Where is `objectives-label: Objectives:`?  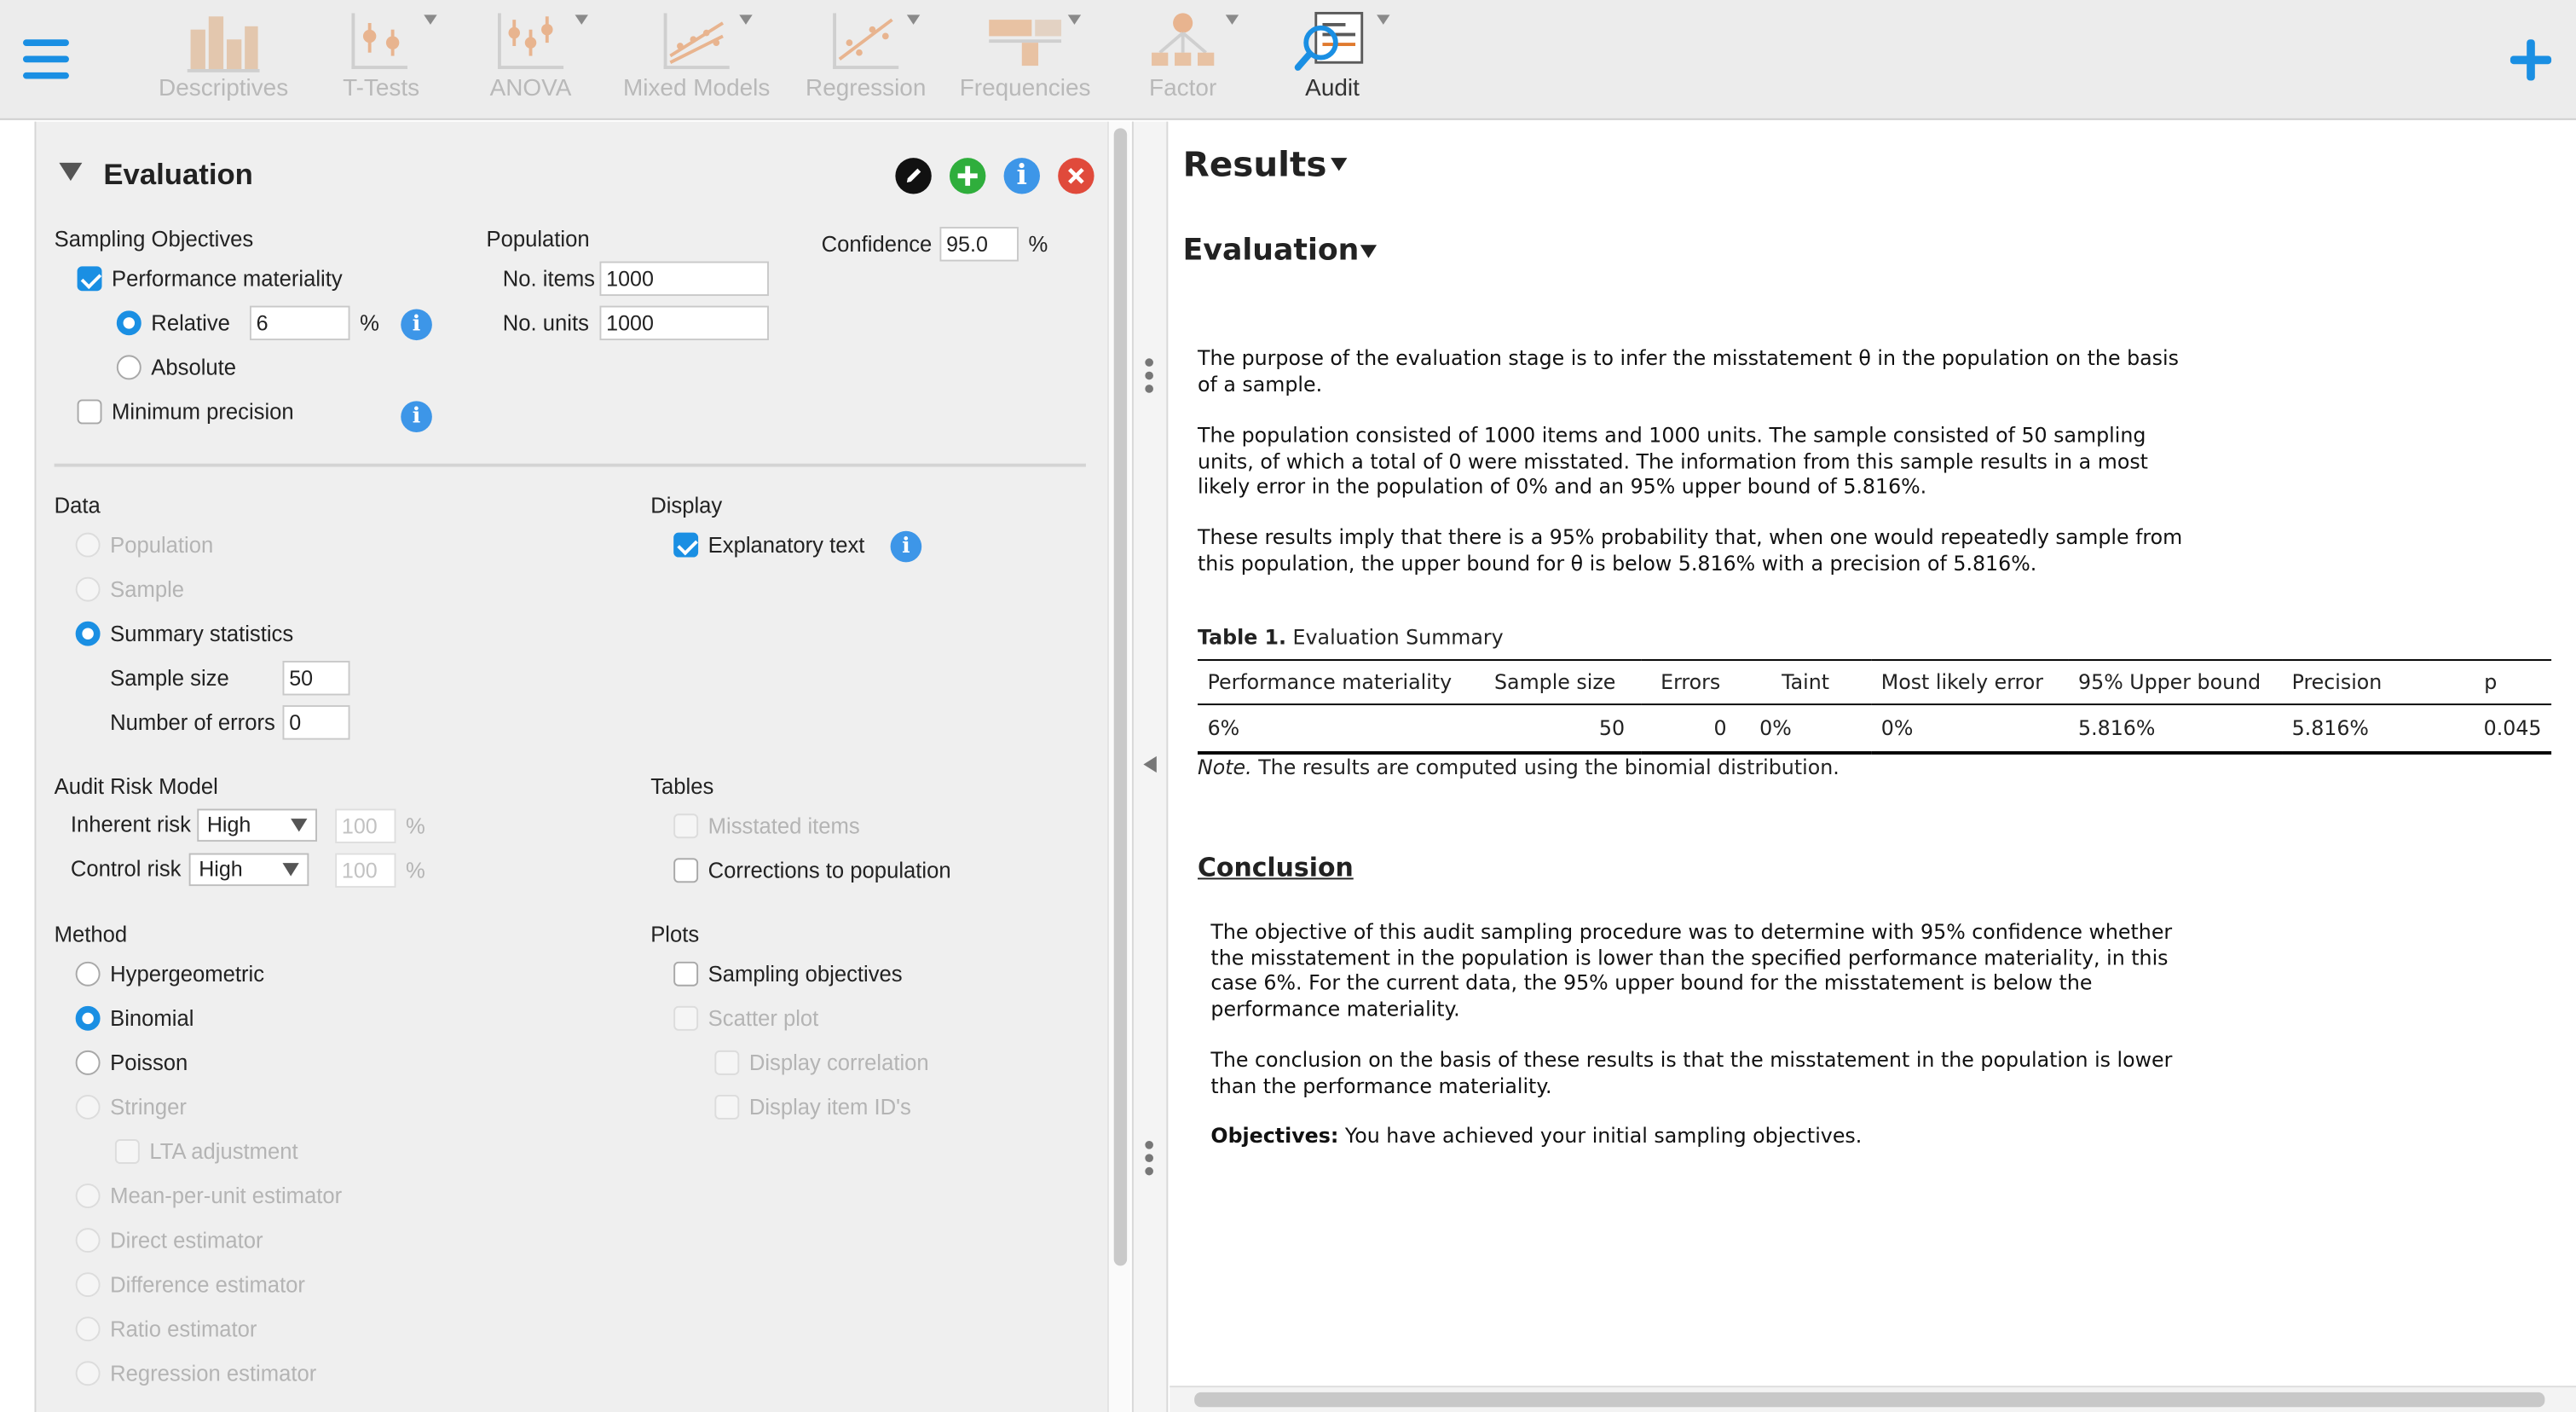 objectives-label: Objectives: is located at coordinates (1274, 1136).